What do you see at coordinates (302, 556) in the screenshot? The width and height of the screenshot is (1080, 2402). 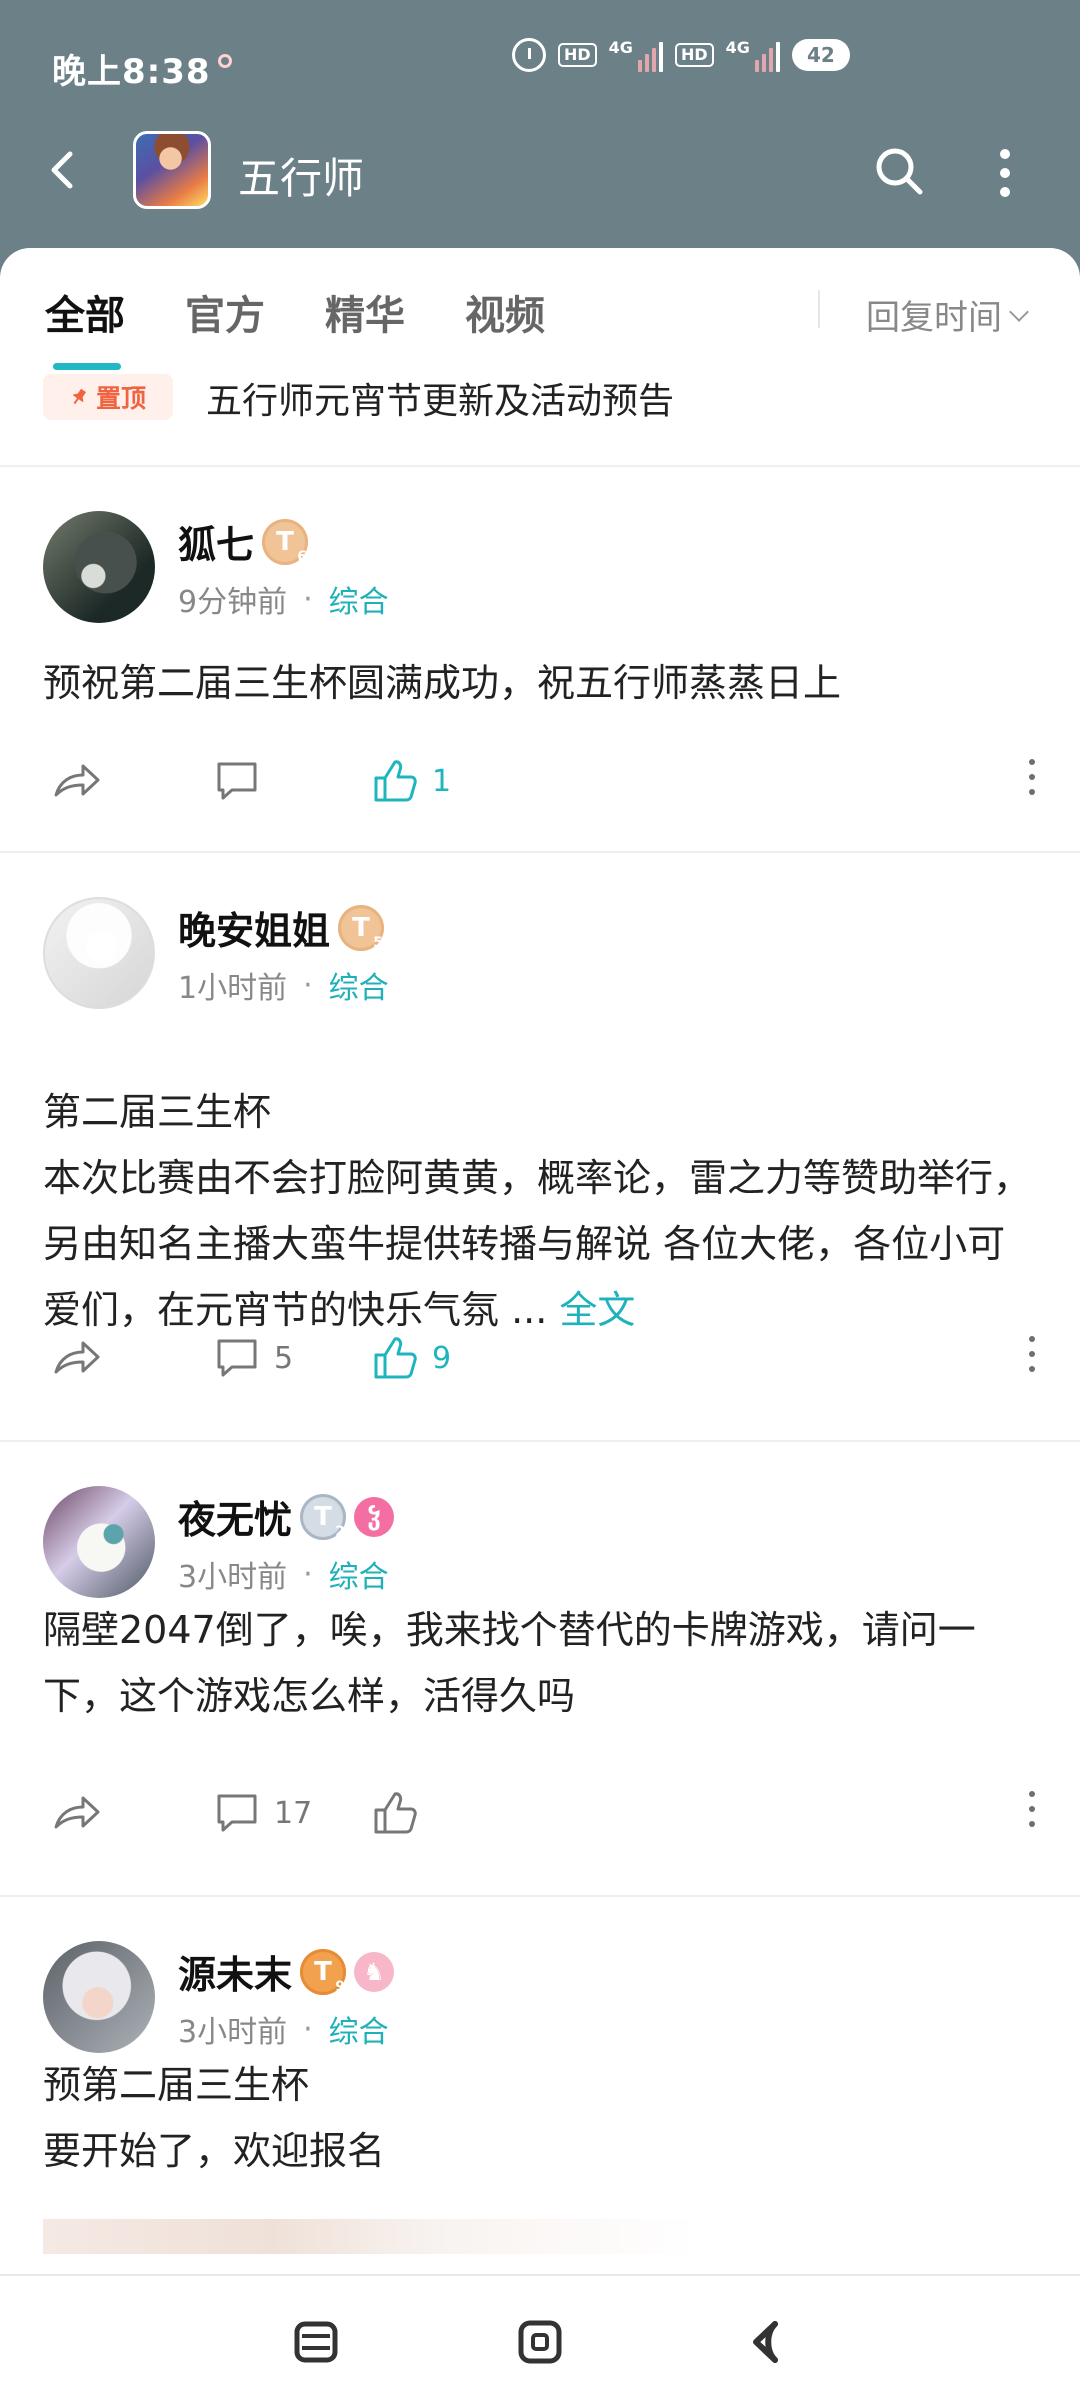 I see `level-number: 6` at bounding box center [302, 556].